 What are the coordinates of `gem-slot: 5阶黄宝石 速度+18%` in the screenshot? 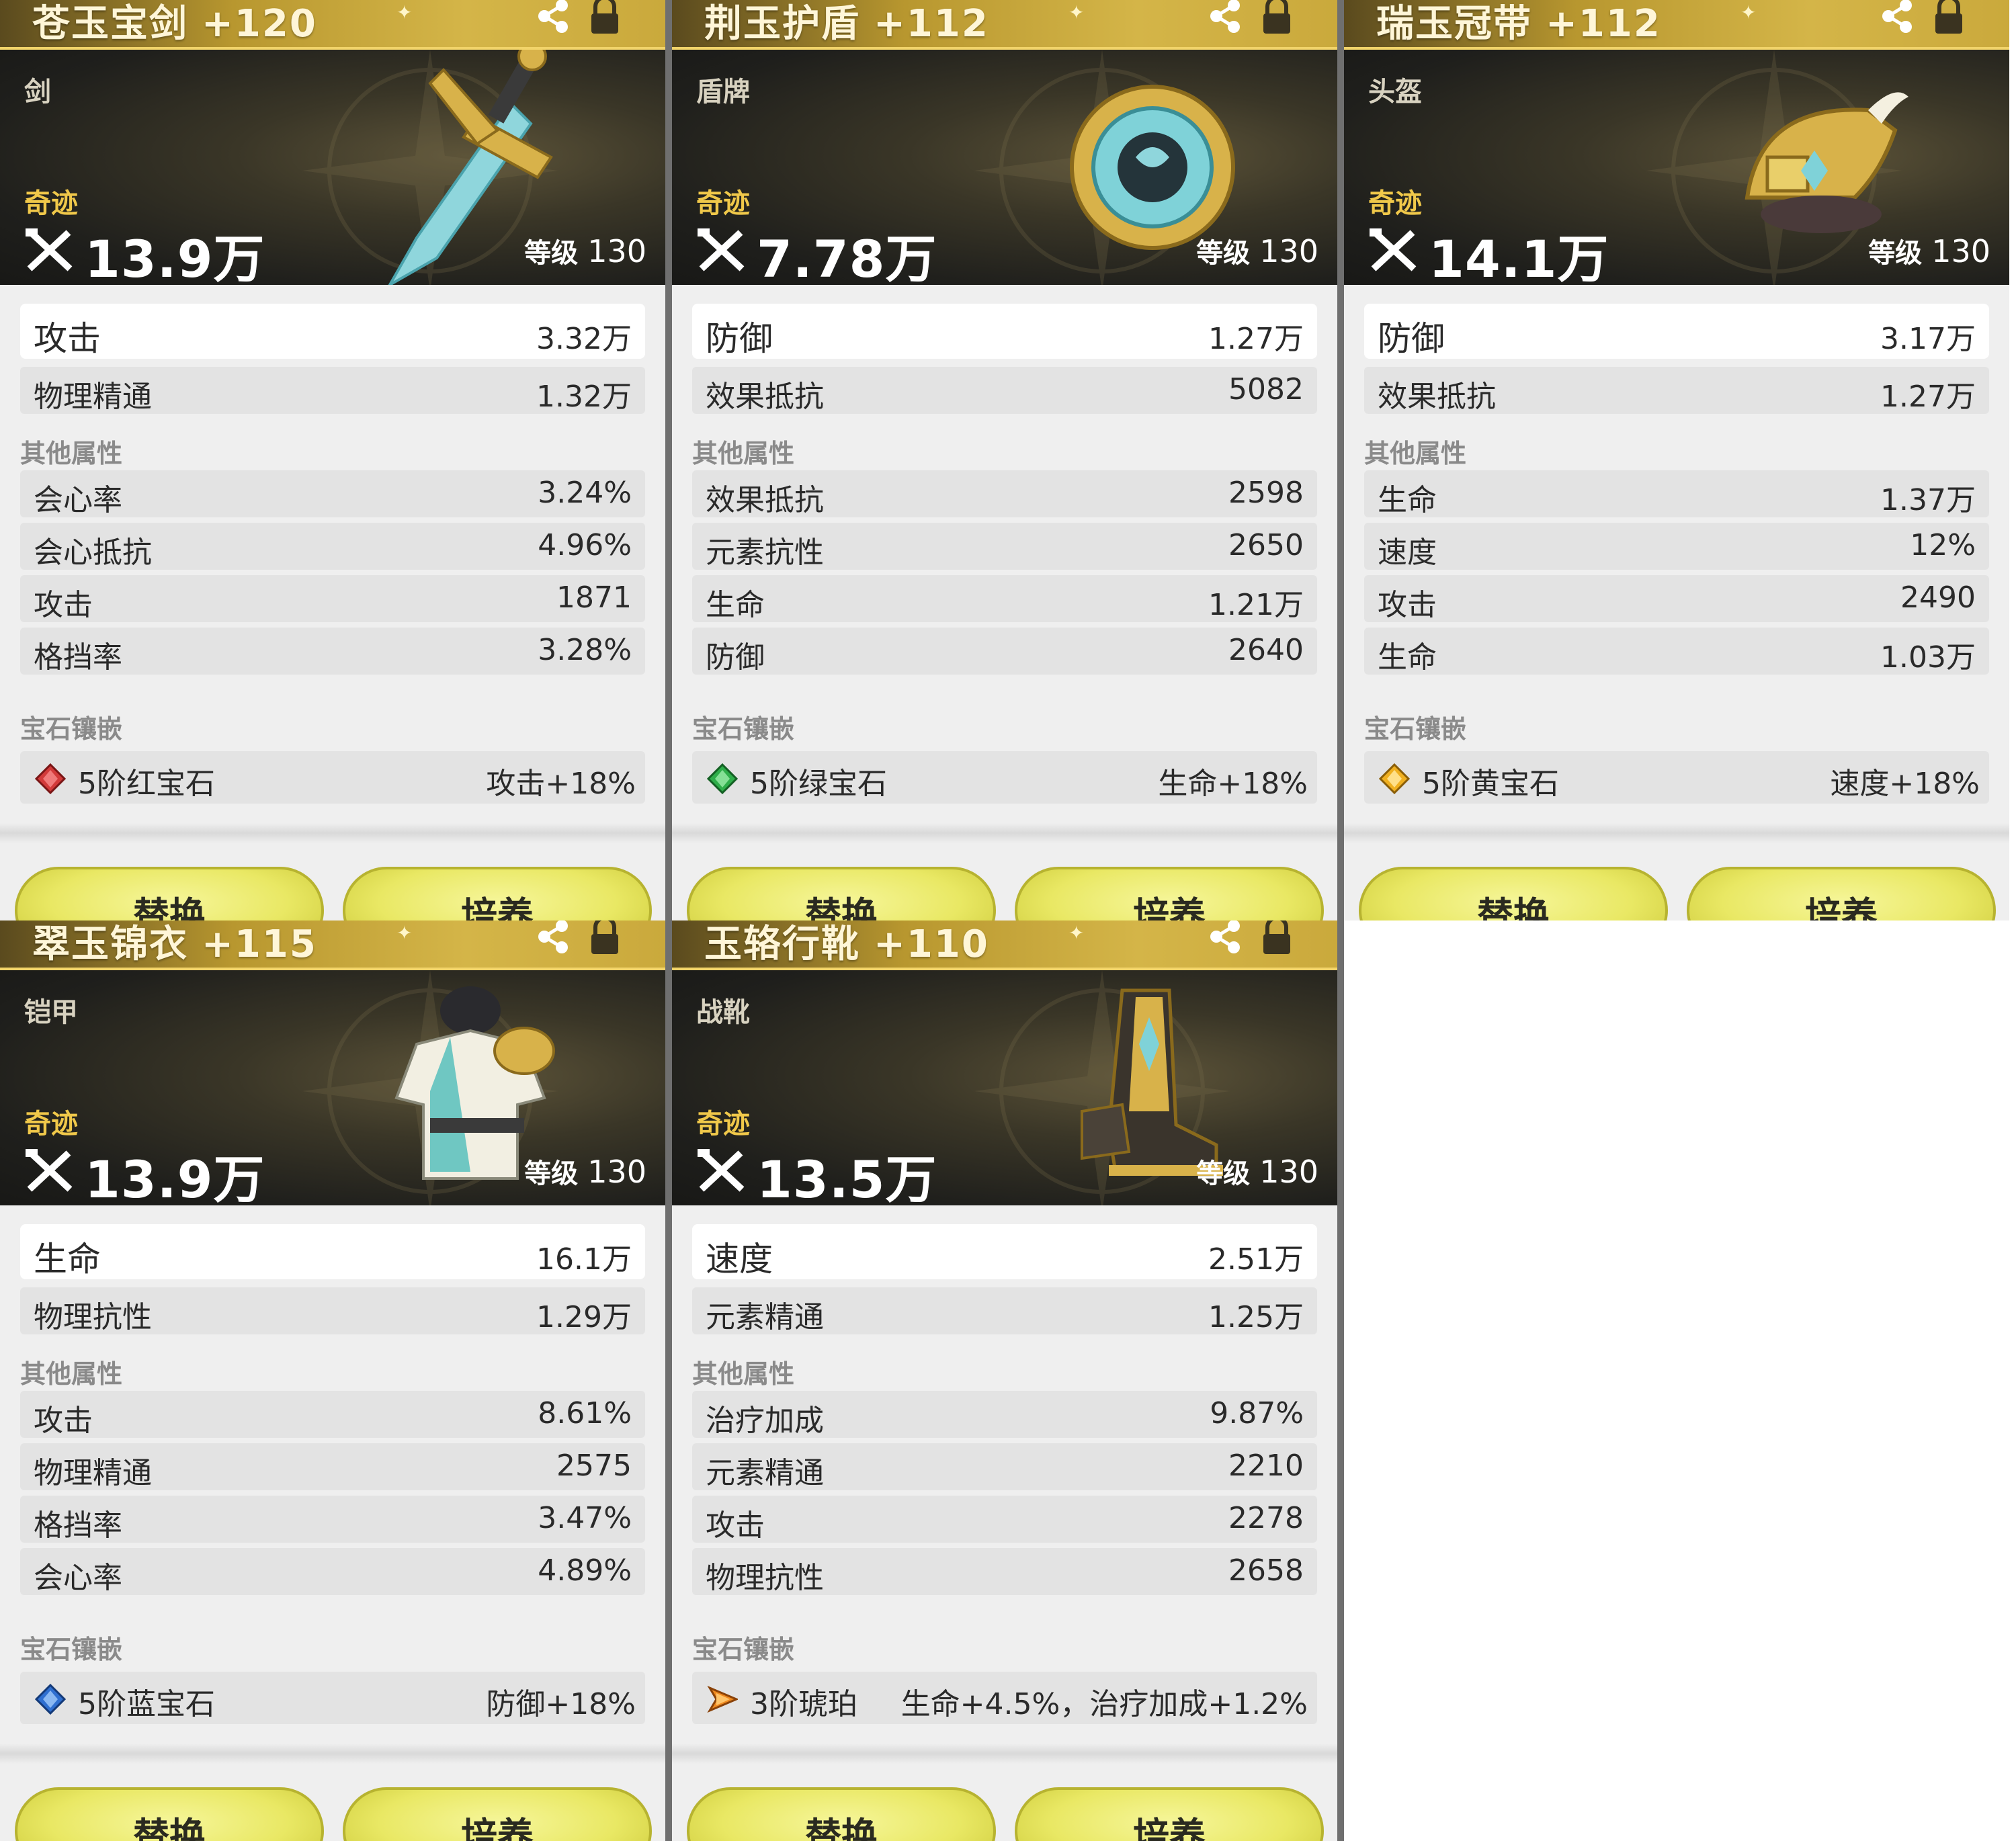 It's located at (1676, 777).